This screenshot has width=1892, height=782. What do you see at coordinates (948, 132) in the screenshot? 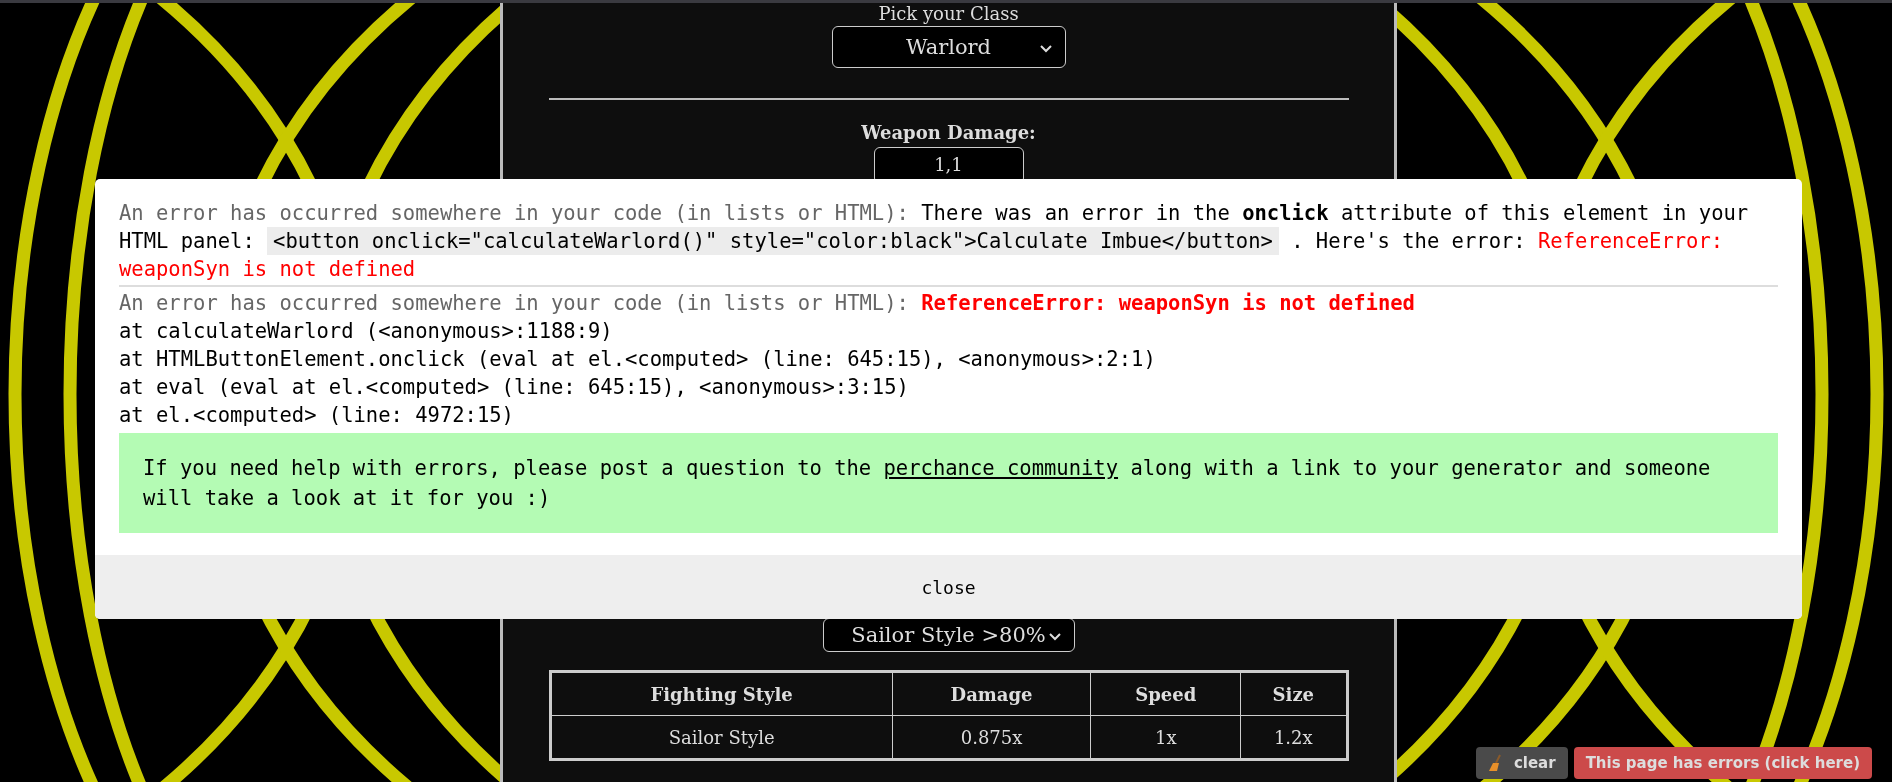
I see `weapon-damage-label: Weapon Damage:` at bounding box center [948, 132].